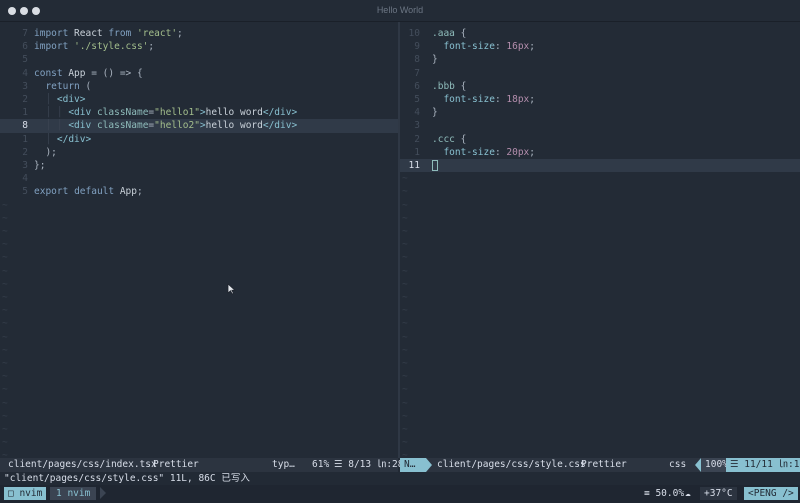 Image resolution: width=800 pixels, height=503 pixels. Describe the element at coordinates (73, 493) in the screenshot. I see `tmux-window-tab: 1 nvim` at that location.